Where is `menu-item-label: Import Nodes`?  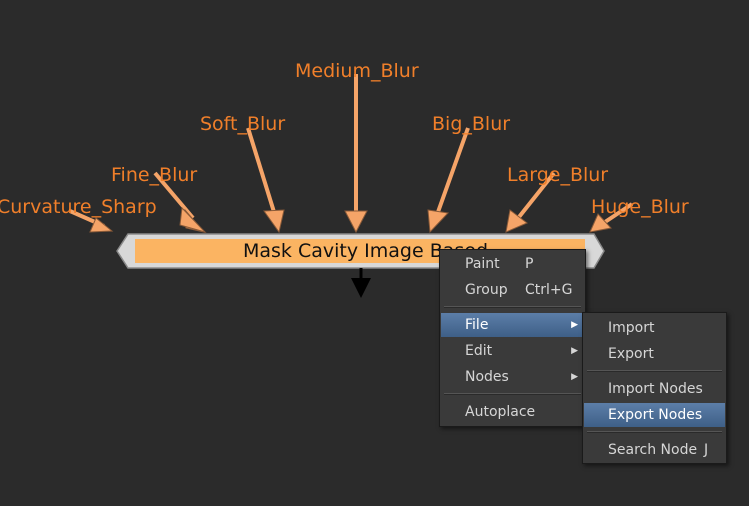
menu-item-label: Import Nodes is located at coordinates (655, 389).